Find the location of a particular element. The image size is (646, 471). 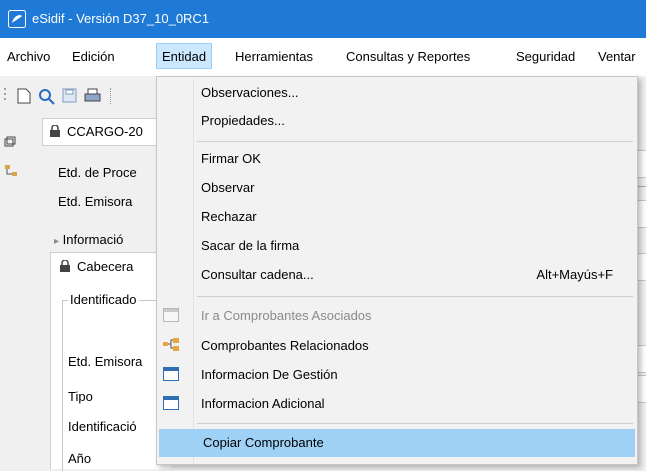

menu-item-label: Copiar Comprobante is located at coordinates (263, 442).